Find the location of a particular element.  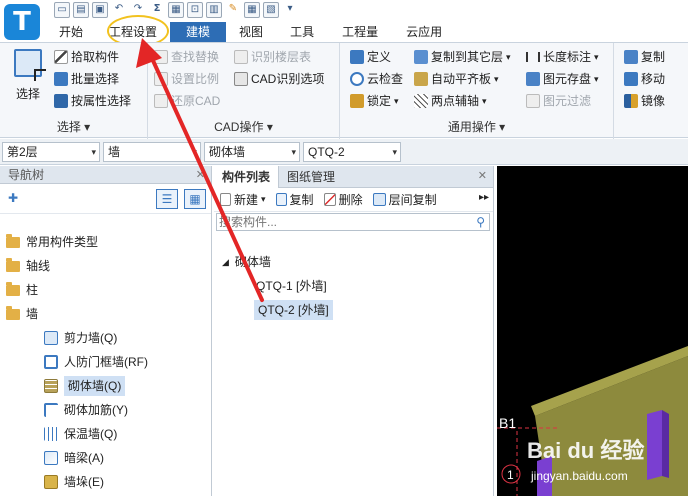

new-component-button: 新建 ▾ is located at coordinates (243, 199).